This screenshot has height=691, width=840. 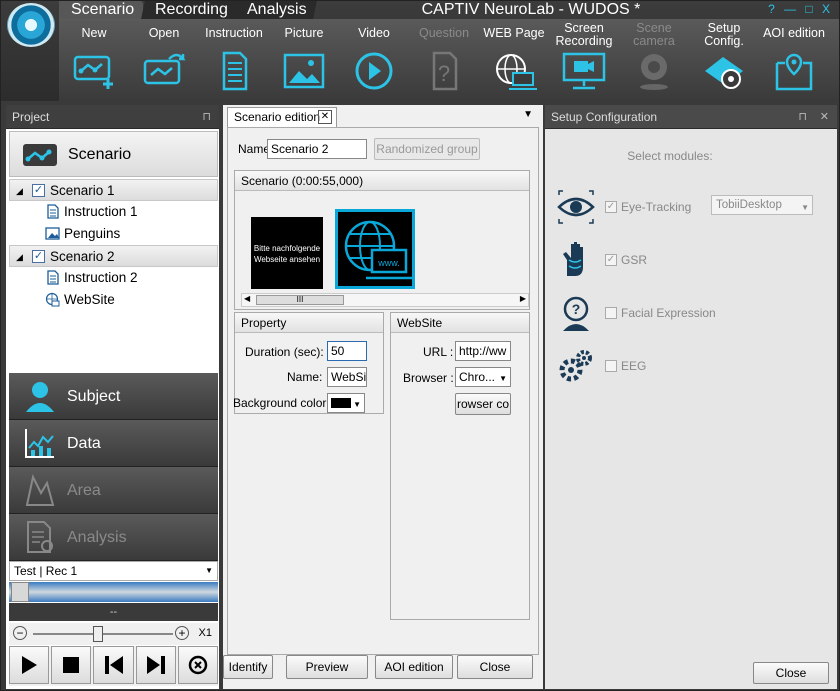 I want to click on play-button, so click(x=29, y=665).